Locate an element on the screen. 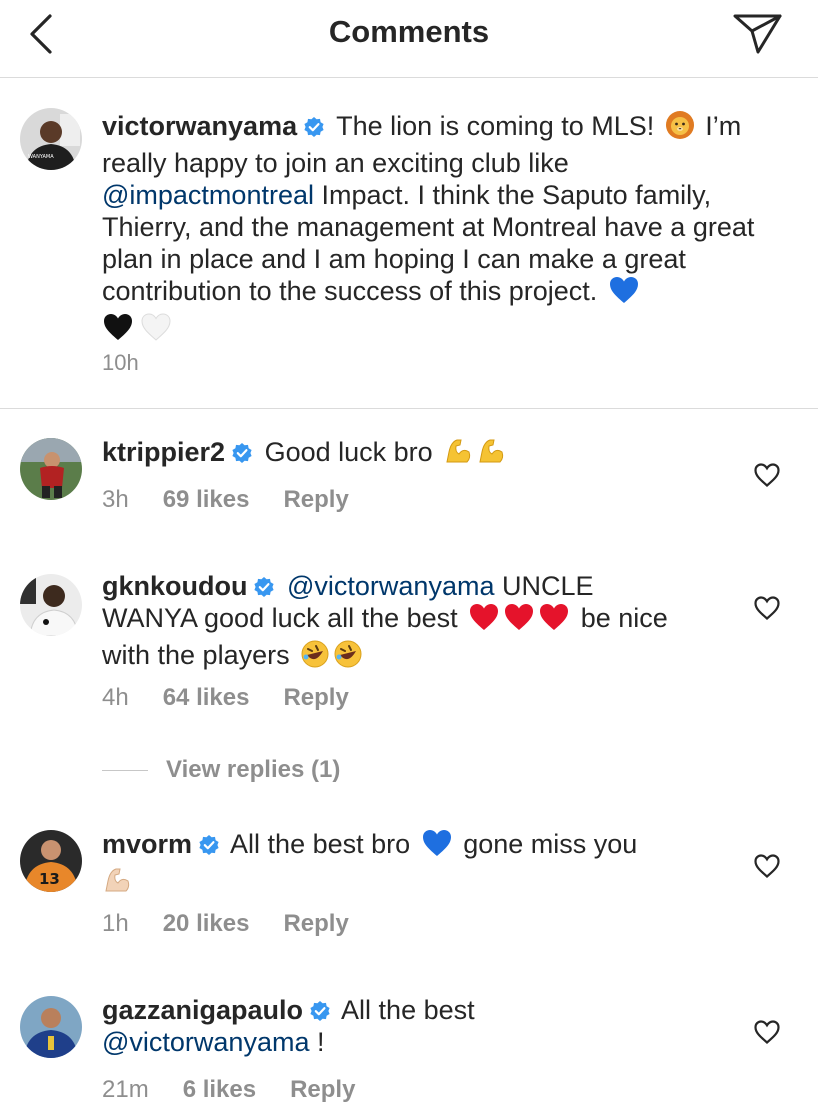 The image size is (818, 1114). view-replies-button: View replies (1) is located at coordinates (221, 770).